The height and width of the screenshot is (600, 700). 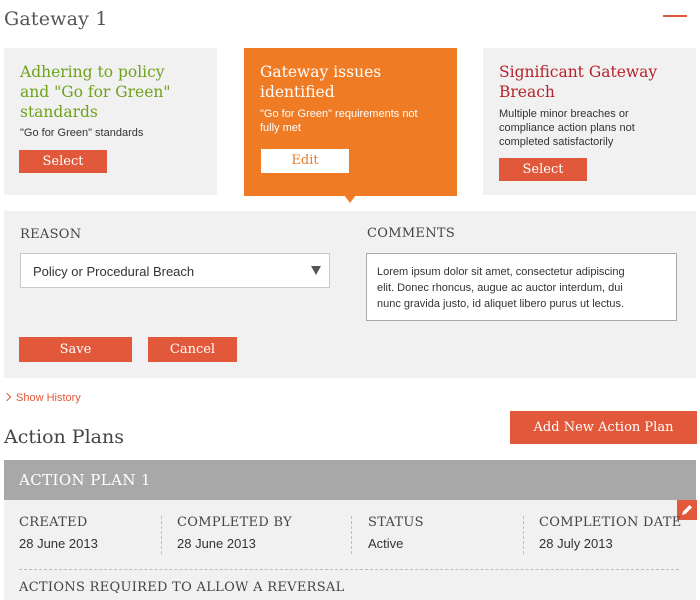 I want to click on completion-date-column: COMPLETION DATE 28 July 2013, so click(x=610, y=533).